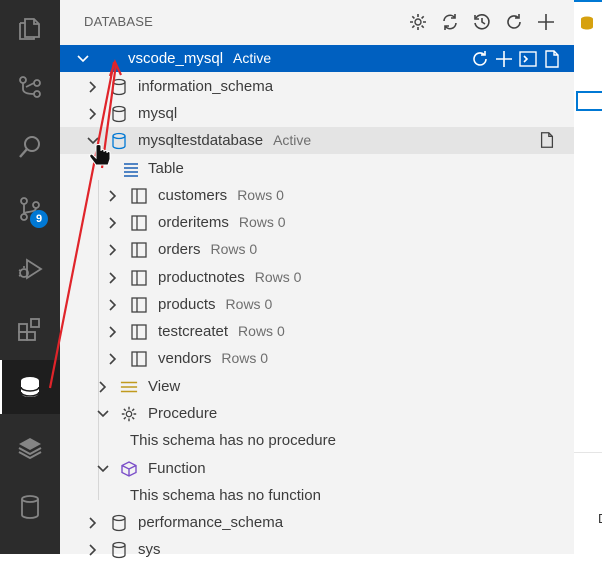  What do you see at coordinates (30, 507) in the screenshot?
I see `cylinder-icon` at bounding box center [30, 507].